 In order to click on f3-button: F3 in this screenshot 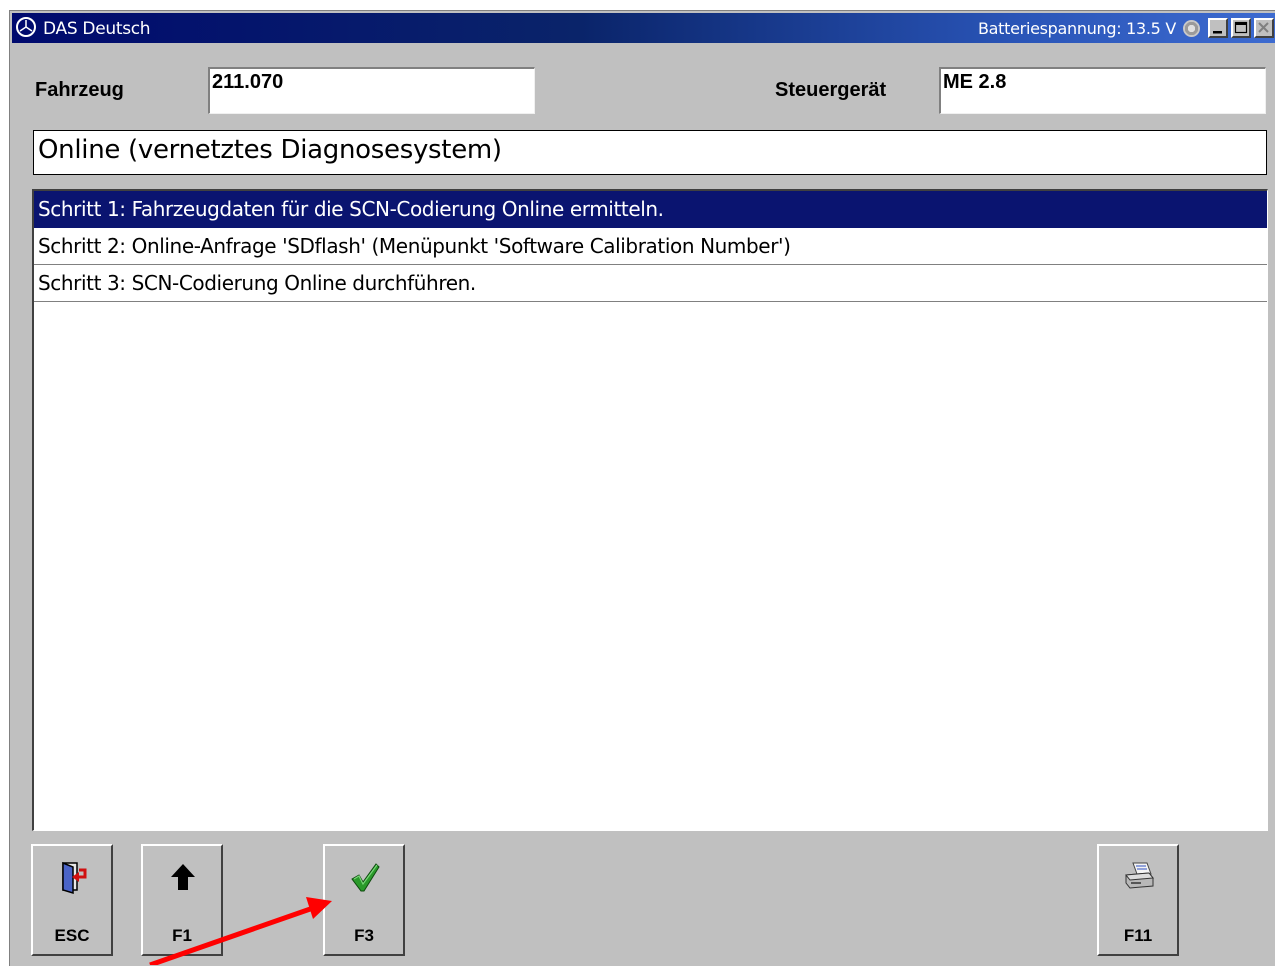, I will do `click(364, 900)`.